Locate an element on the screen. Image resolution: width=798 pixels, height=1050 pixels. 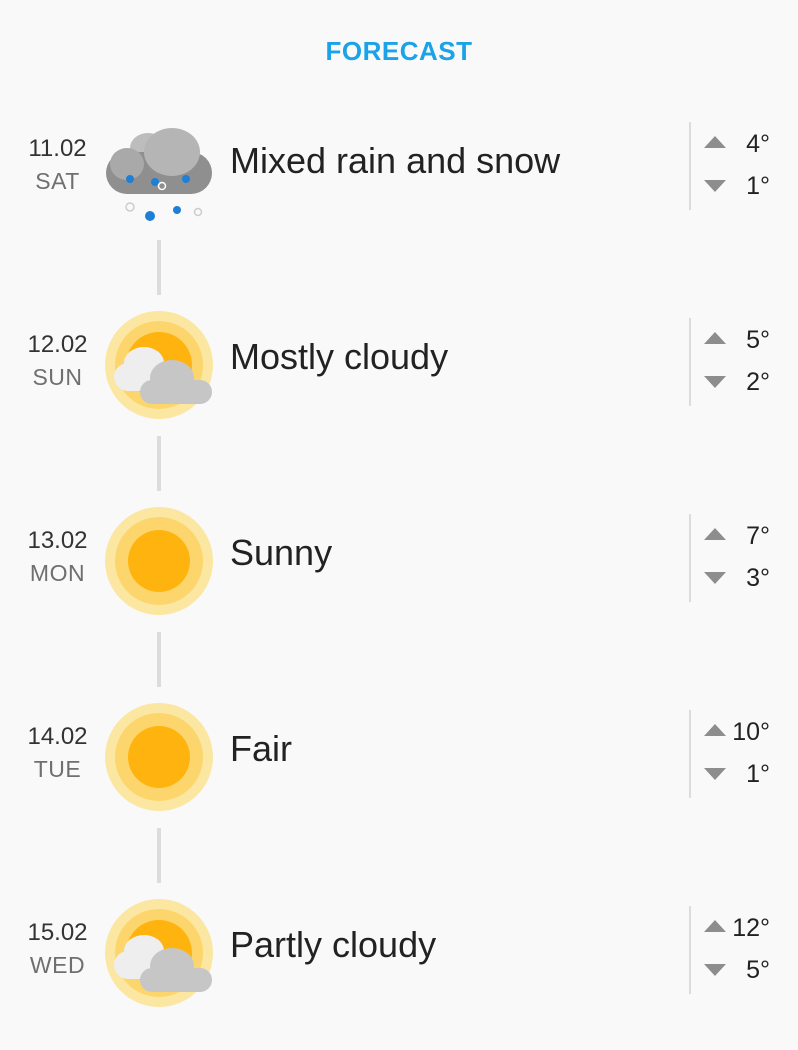
date-block: 14.02 TUE is located at coordinates (57, 754).